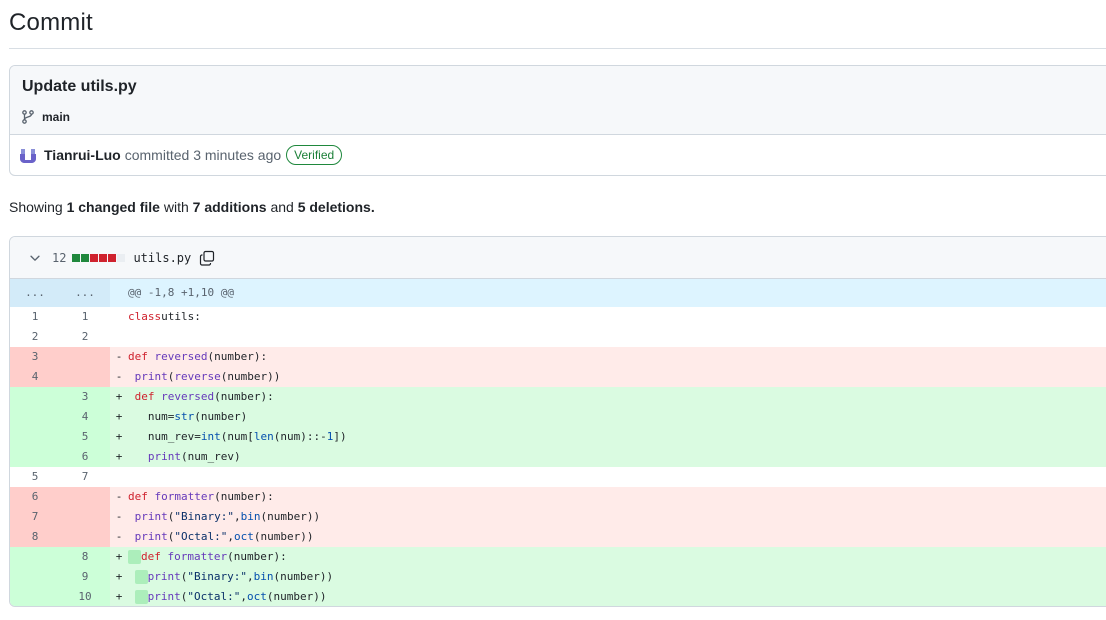 Image resolution: width=1106 pixels, height=620 pixels. I want to click on diff-line-add: 10 + print("Octal:",oct(number)), so click(558, 596).